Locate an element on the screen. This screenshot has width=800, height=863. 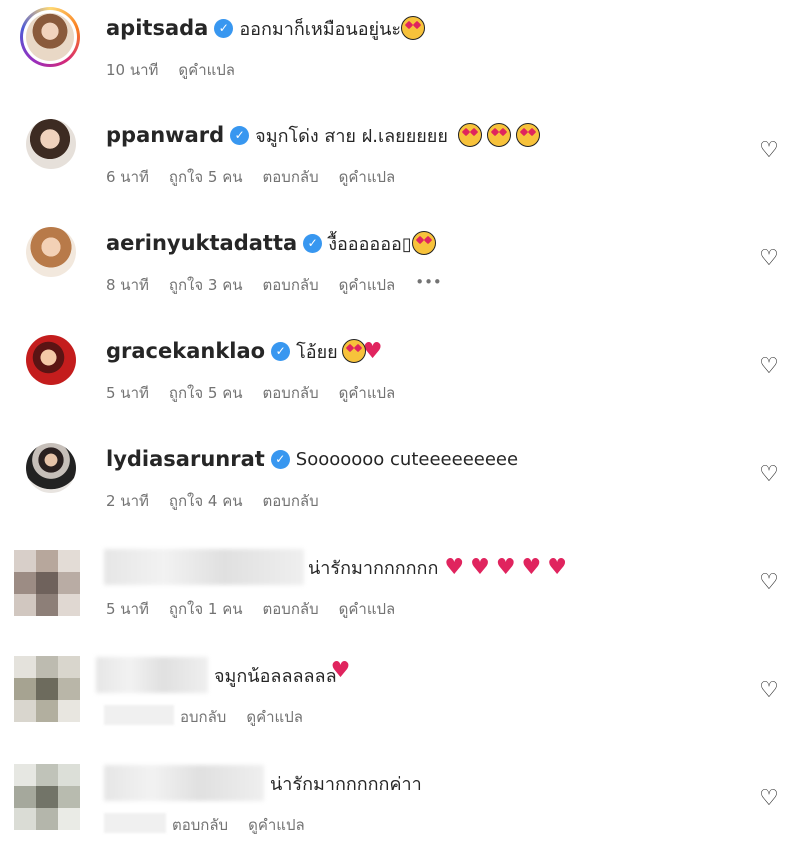
comment-time: 10 นาที is located at coordinates (132, 70).